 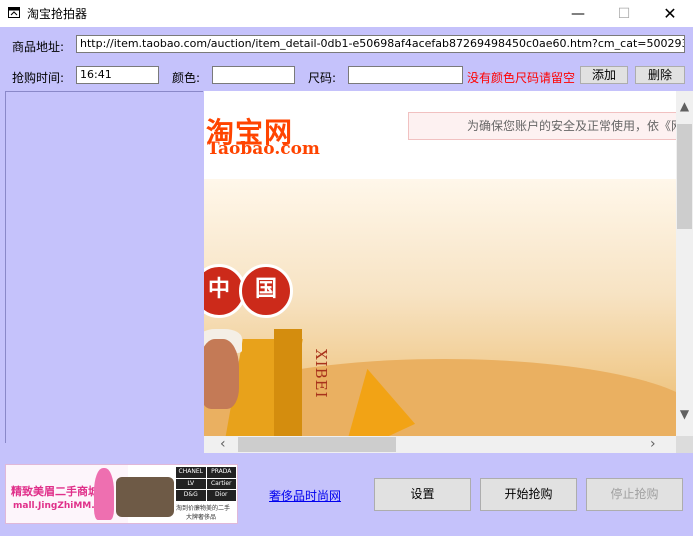 I want to click on brand-logo: D&G, so click(x=191, y=495).